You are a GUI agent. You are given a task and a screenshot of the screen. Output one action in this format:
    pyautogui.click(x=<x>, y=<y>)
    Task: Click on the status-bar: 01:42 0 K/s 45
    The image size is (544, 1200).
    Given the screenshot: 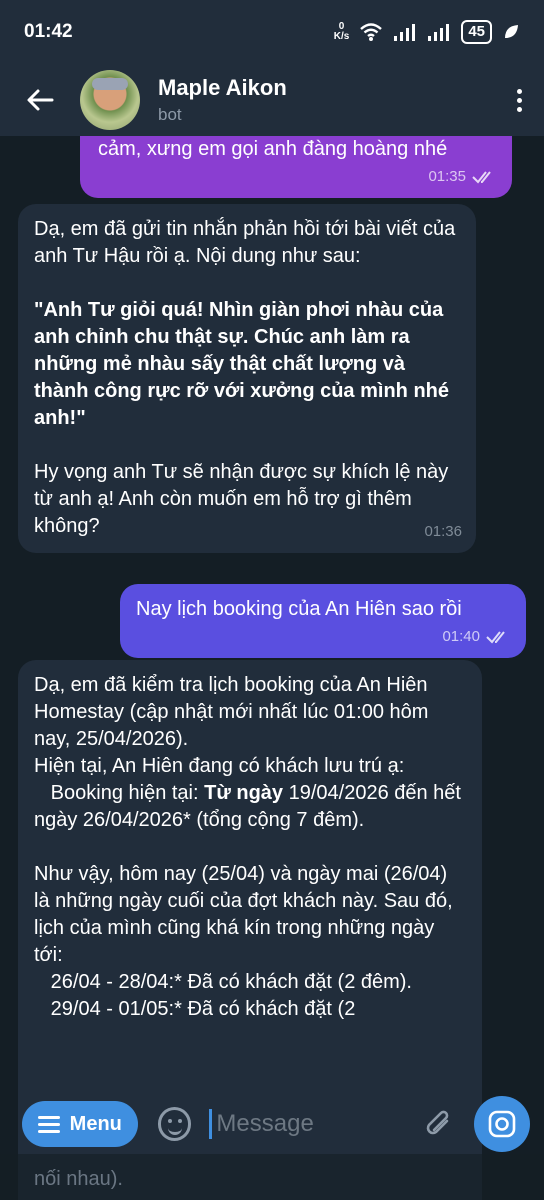 What is the action you would take?
    pyautogui.click(x=272, y=32)
    